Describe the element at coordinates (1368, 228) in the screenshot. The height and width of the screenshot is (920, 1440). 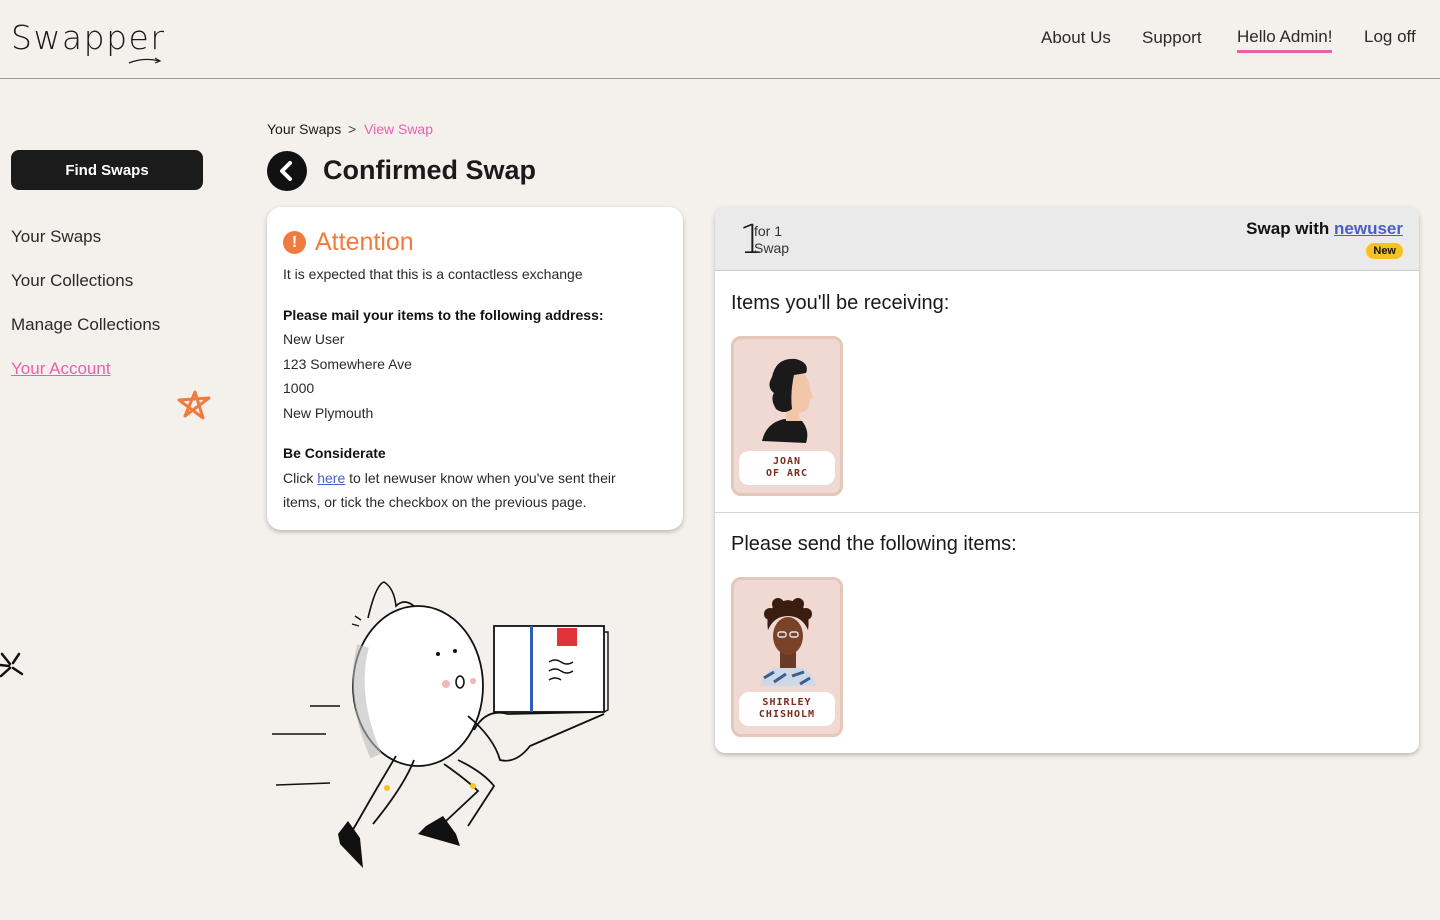
I see `swap-partner-link: newuser` at that location.